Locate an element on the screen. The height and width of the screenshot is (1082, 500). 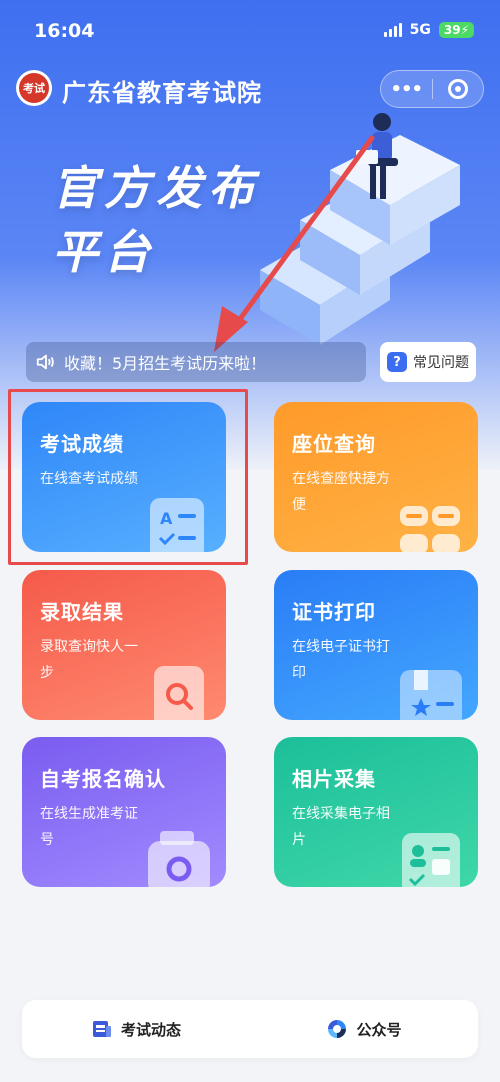
score-sheet-icon: A is located at coordinates (177, 525).